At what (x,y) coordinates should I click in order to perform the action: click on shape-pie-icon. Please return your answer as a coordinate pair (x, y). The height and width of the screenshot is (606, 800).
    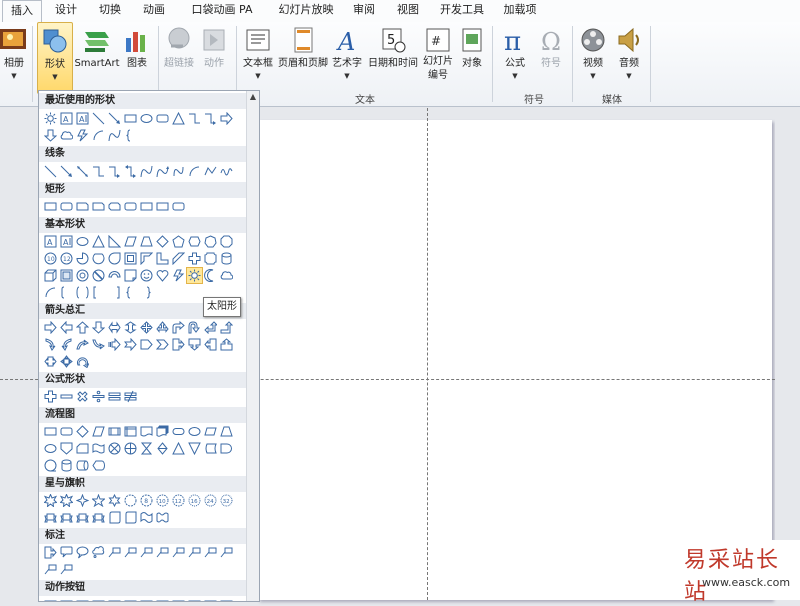
    Looking at the image, I should click on (82, 258).